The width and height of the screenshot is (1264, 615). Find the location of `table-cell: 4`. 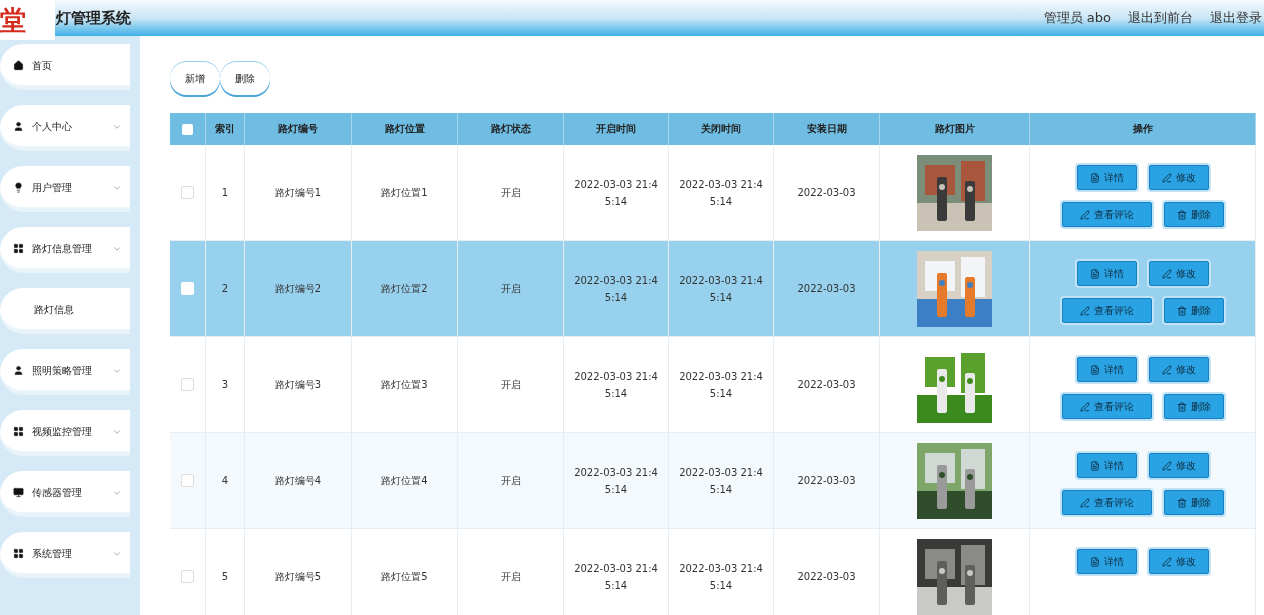

table-cell: 4 is located at coordinates (225, 481).